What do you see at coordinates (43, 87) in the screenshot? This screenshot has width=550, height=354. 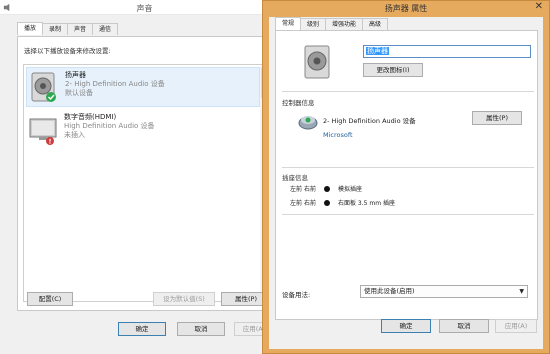 I see `speaker-device-icon` at bounding box center [43, 87].